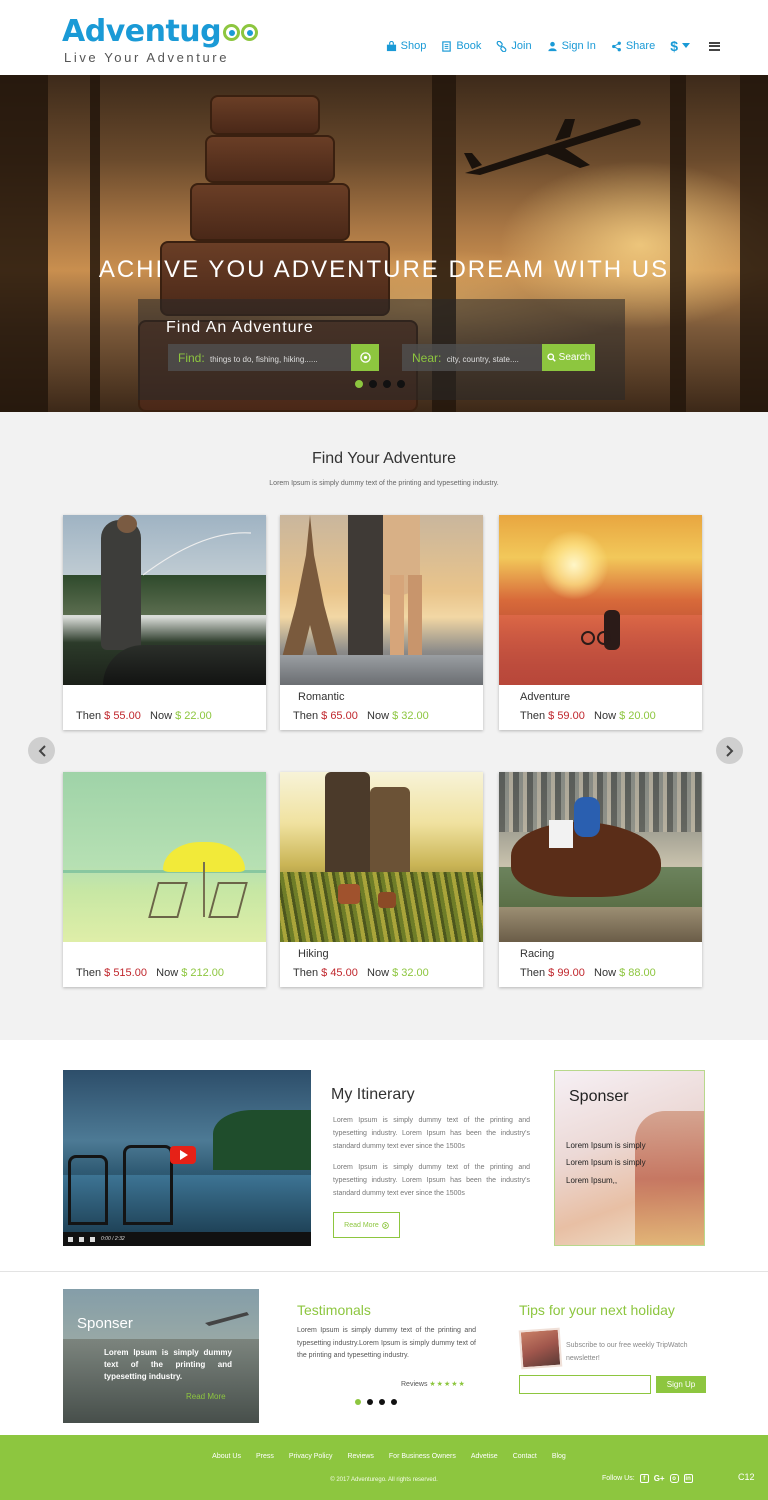 This screenshot has height=1500, width=768. Describe the element at coordinates (521, 46) in the screenshot. I see `nav-join-label: Join` at that location.